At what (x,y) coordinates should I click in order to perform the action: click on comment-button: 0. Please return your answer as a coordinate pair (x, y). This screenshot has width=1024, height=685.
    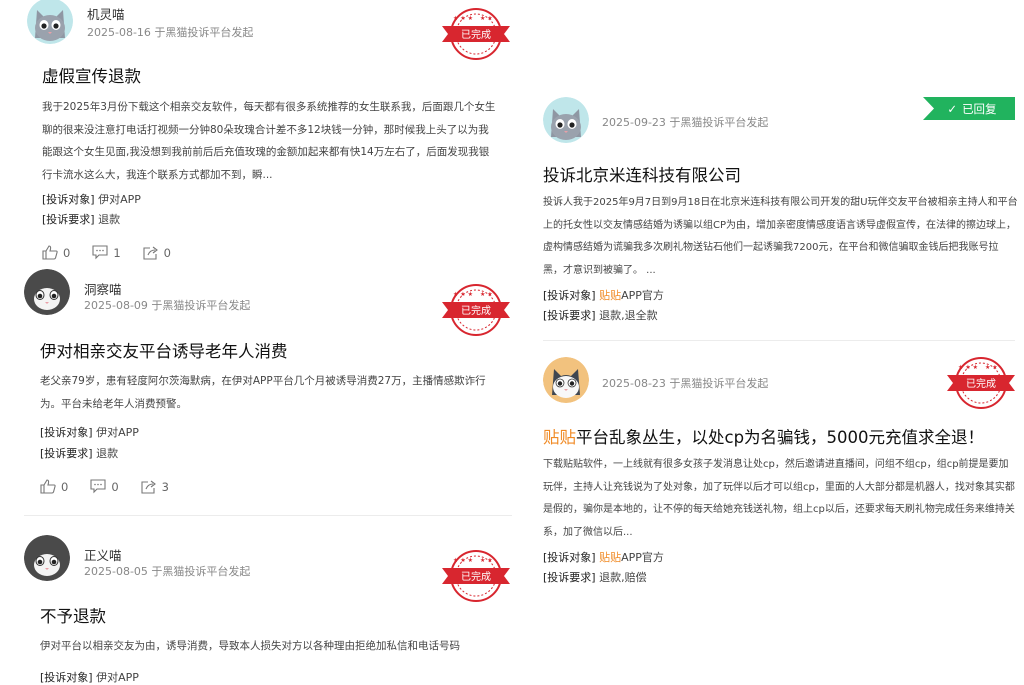
    Looking at the image, I should click on (104, 486).